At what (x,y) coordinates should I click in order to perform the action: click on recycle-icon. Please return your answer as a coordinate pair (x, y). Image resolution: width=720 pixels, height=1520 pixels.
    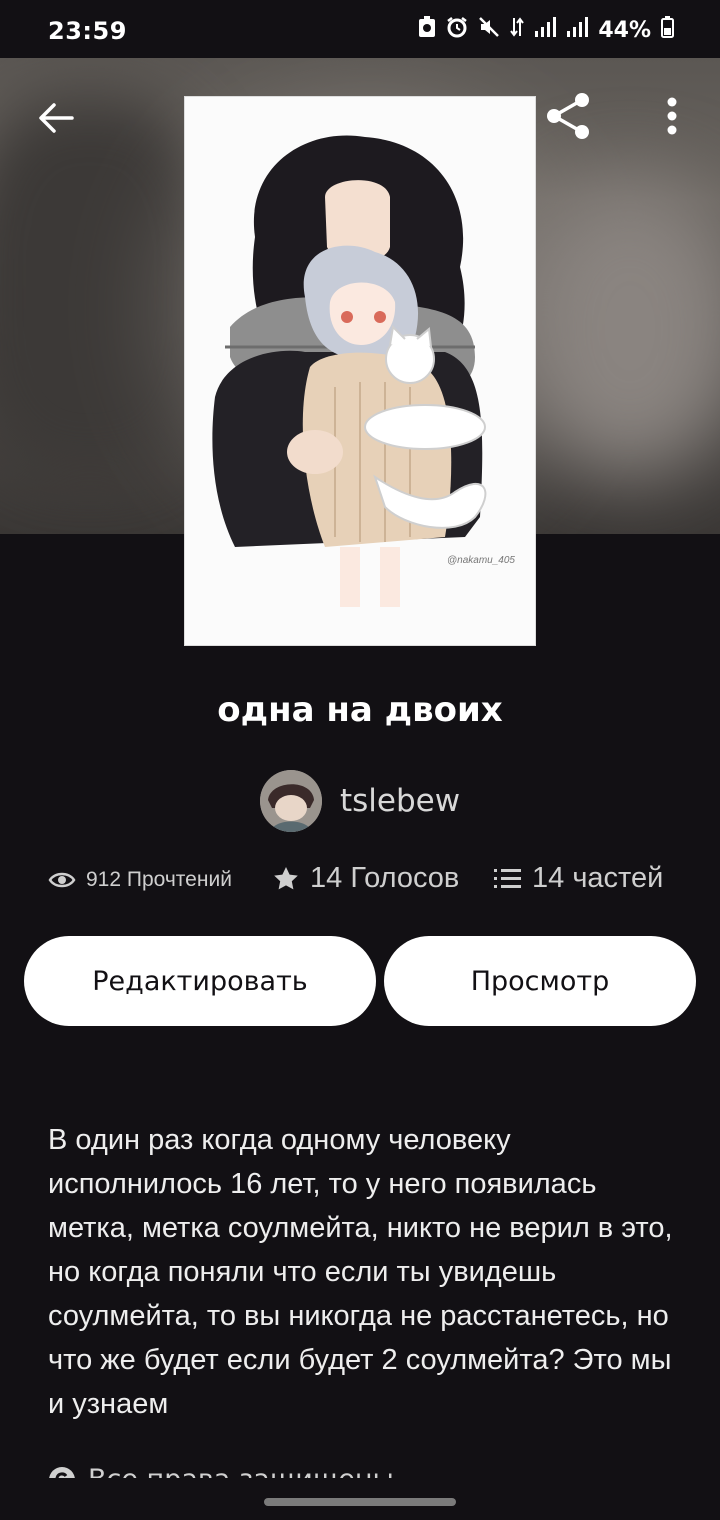
    Looking at the image, I should click on (427, 30).